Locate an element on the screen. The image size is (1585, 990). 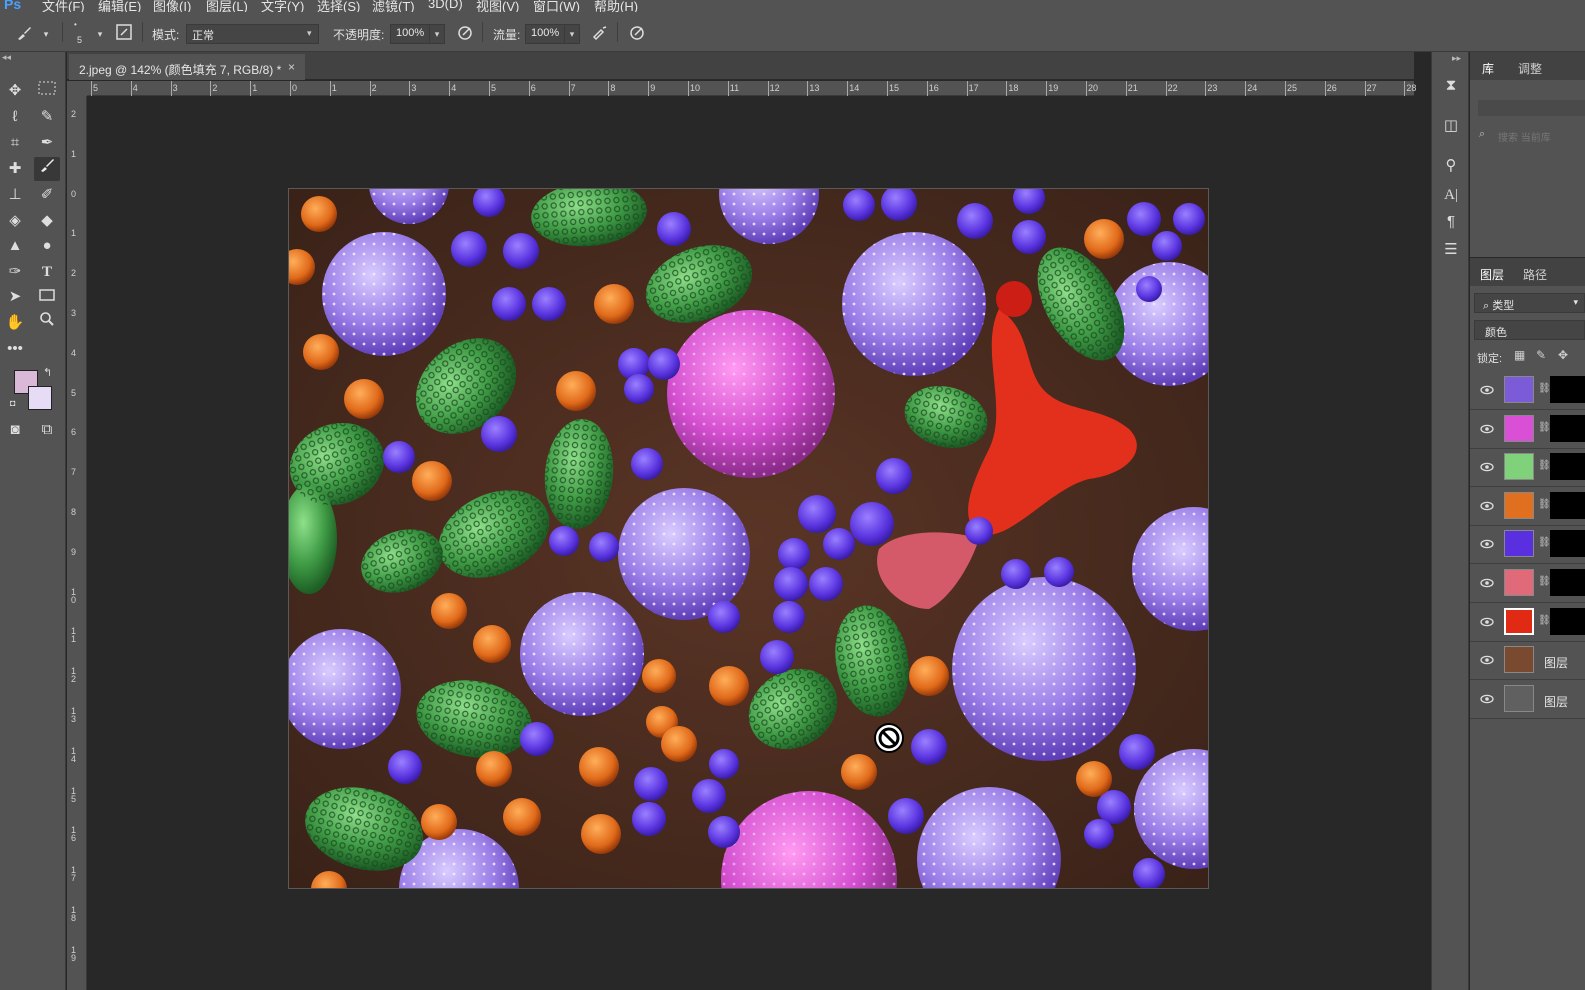
menu-file: 文件(F) is located at coordinates (63, 6).